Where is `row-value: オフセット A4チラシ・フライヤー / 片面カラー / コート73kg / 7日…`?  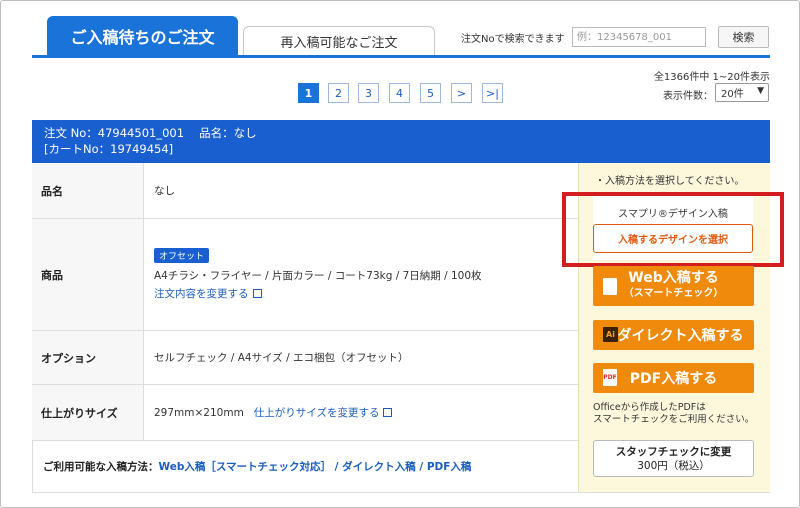
row-value: オフセット A4チラシ・フライヤー / 片面カラー / コート73kg / 7日… is located at coordinates (318, 274).